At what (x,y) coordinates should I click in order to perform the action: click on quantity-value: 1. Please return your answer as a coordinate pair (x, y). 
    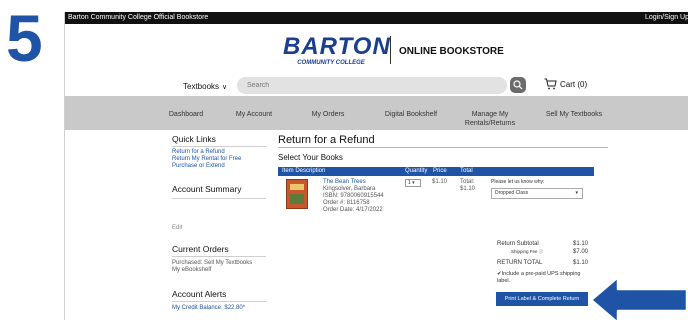
    Looking at the image, I should click on (409, 183).